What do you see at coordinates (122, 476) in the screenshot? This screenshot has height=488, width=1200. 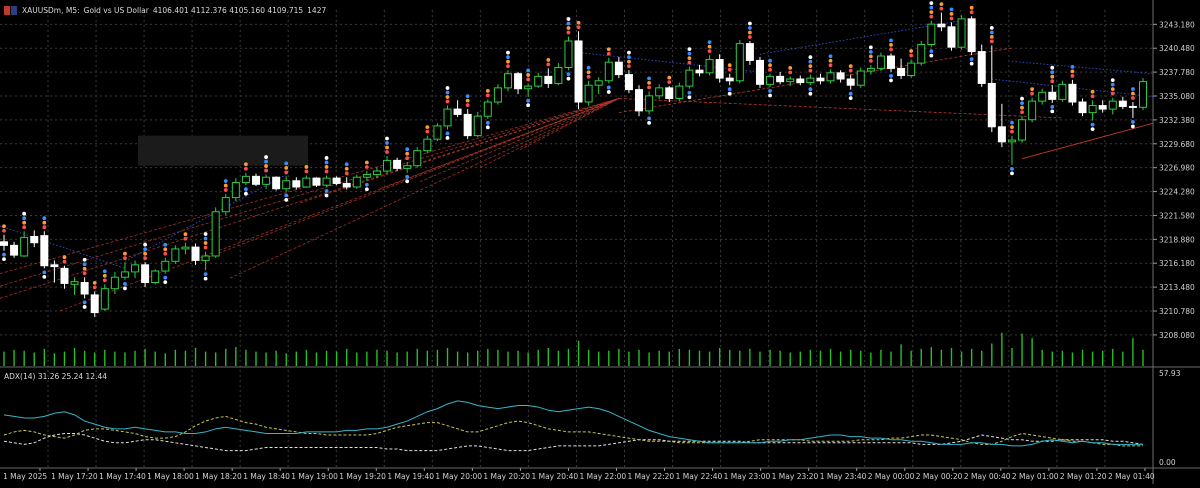 I see `time-axis-label: 1 May 17:40` at bounding box center [122, 476].